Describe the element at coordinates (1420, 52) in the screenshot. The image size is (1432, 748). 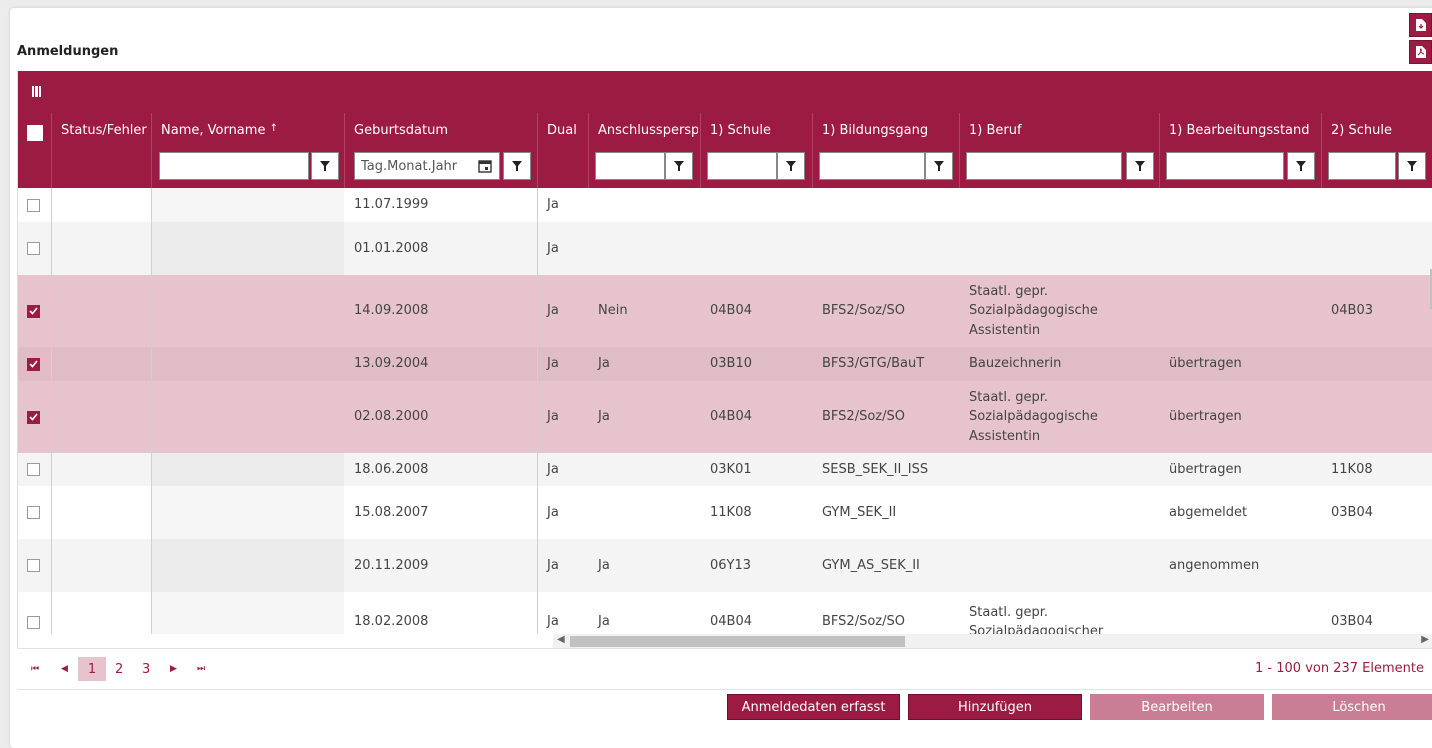
I see `export-pdf-button` at that location.